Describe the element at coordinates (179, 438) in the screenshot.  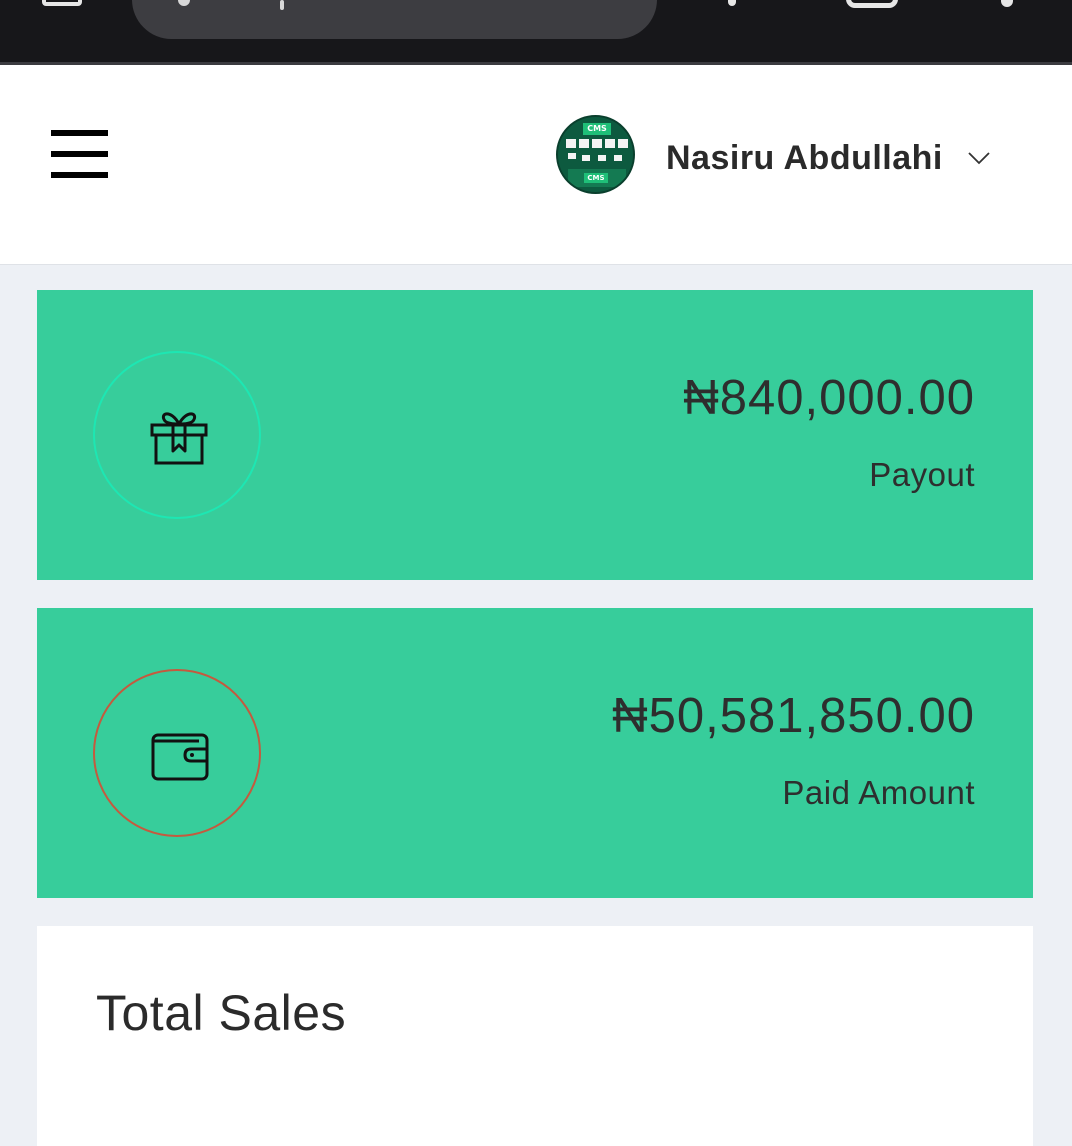
I see `gift-icon` at that location.